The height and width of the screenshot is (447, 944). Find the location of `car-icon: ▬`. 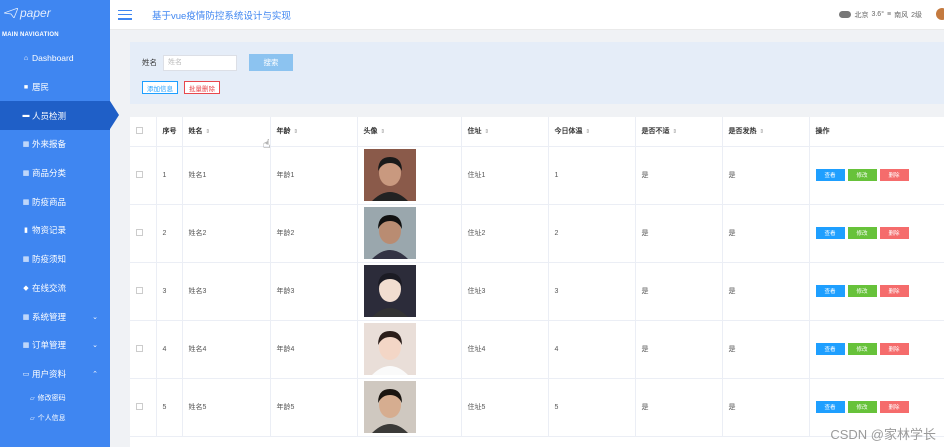

car-icon: ▬ is located at coordinates (26, 116).